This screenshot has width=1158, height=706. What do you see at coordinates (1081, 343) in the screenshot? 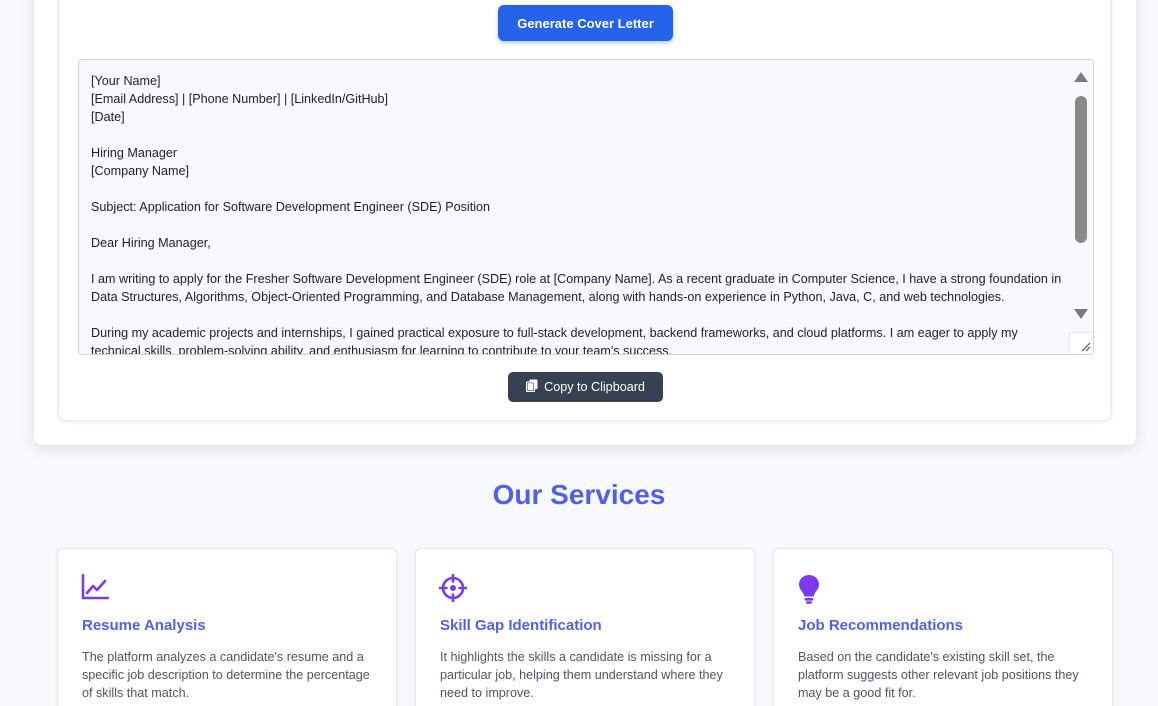
I see `resize-handle-icon` at bounding box center [1081, 343].